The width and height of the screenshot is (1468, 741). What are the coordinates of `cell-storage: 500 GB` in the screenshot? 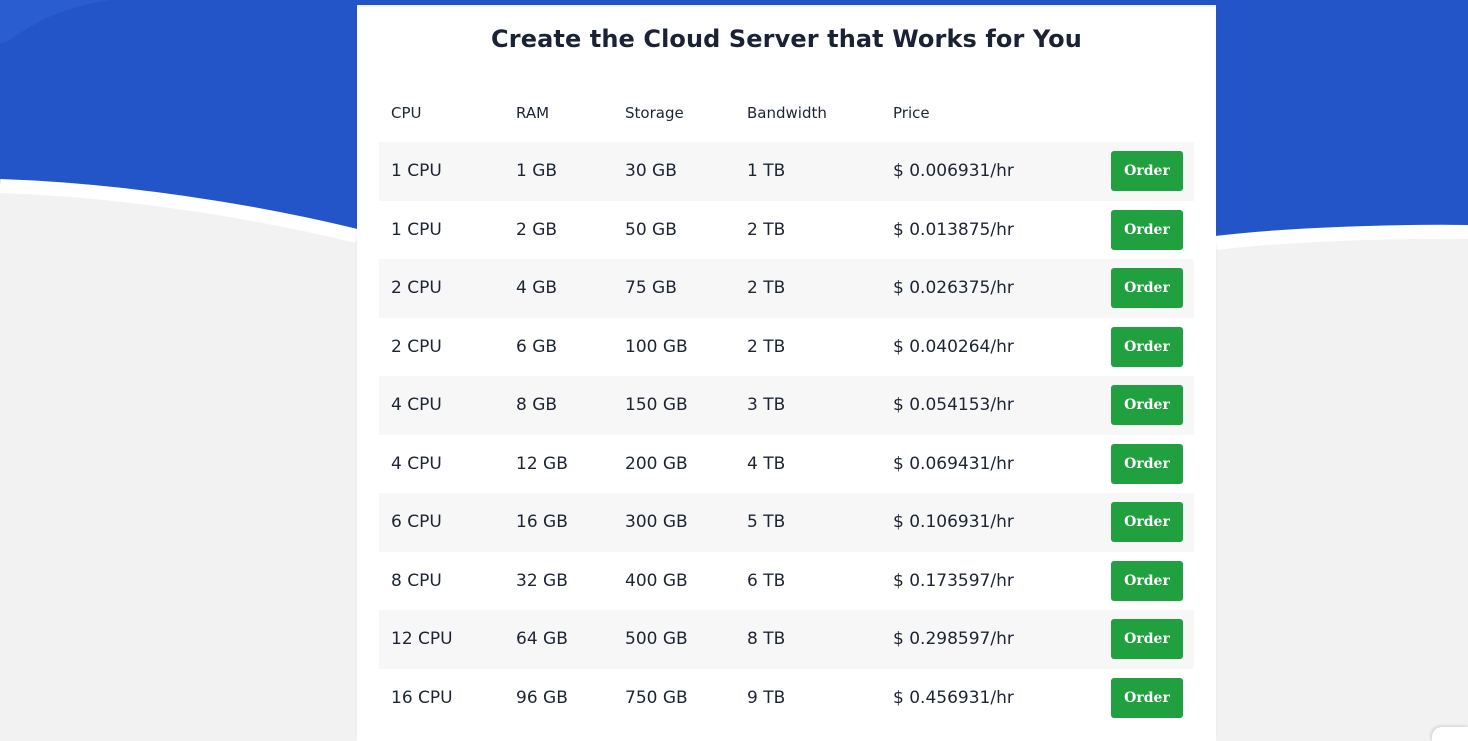 It's located at (656, 639).